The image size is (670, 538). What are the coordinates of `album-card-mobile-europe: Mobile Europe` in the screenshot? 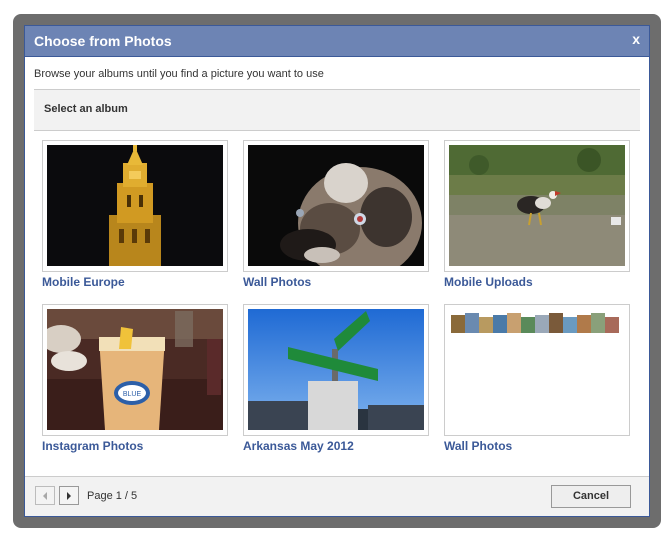 It's located at (135, 215).